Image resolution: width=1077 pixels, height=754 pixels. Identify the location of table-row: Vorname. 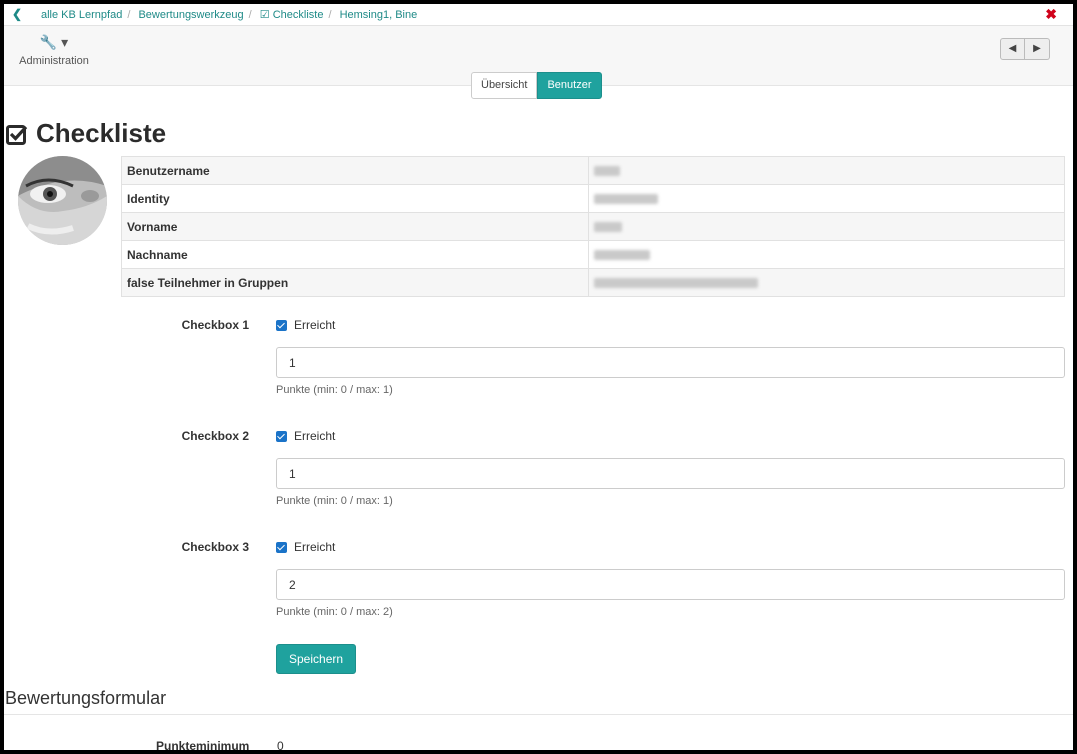
(593, 226).